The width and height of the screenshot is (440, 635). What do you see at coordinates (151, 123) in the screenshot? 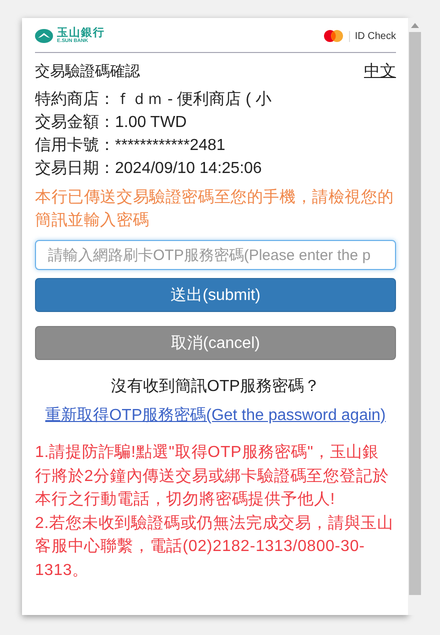
I see `detail-value: 1.00 TWD` at bounding box center [151, 123].